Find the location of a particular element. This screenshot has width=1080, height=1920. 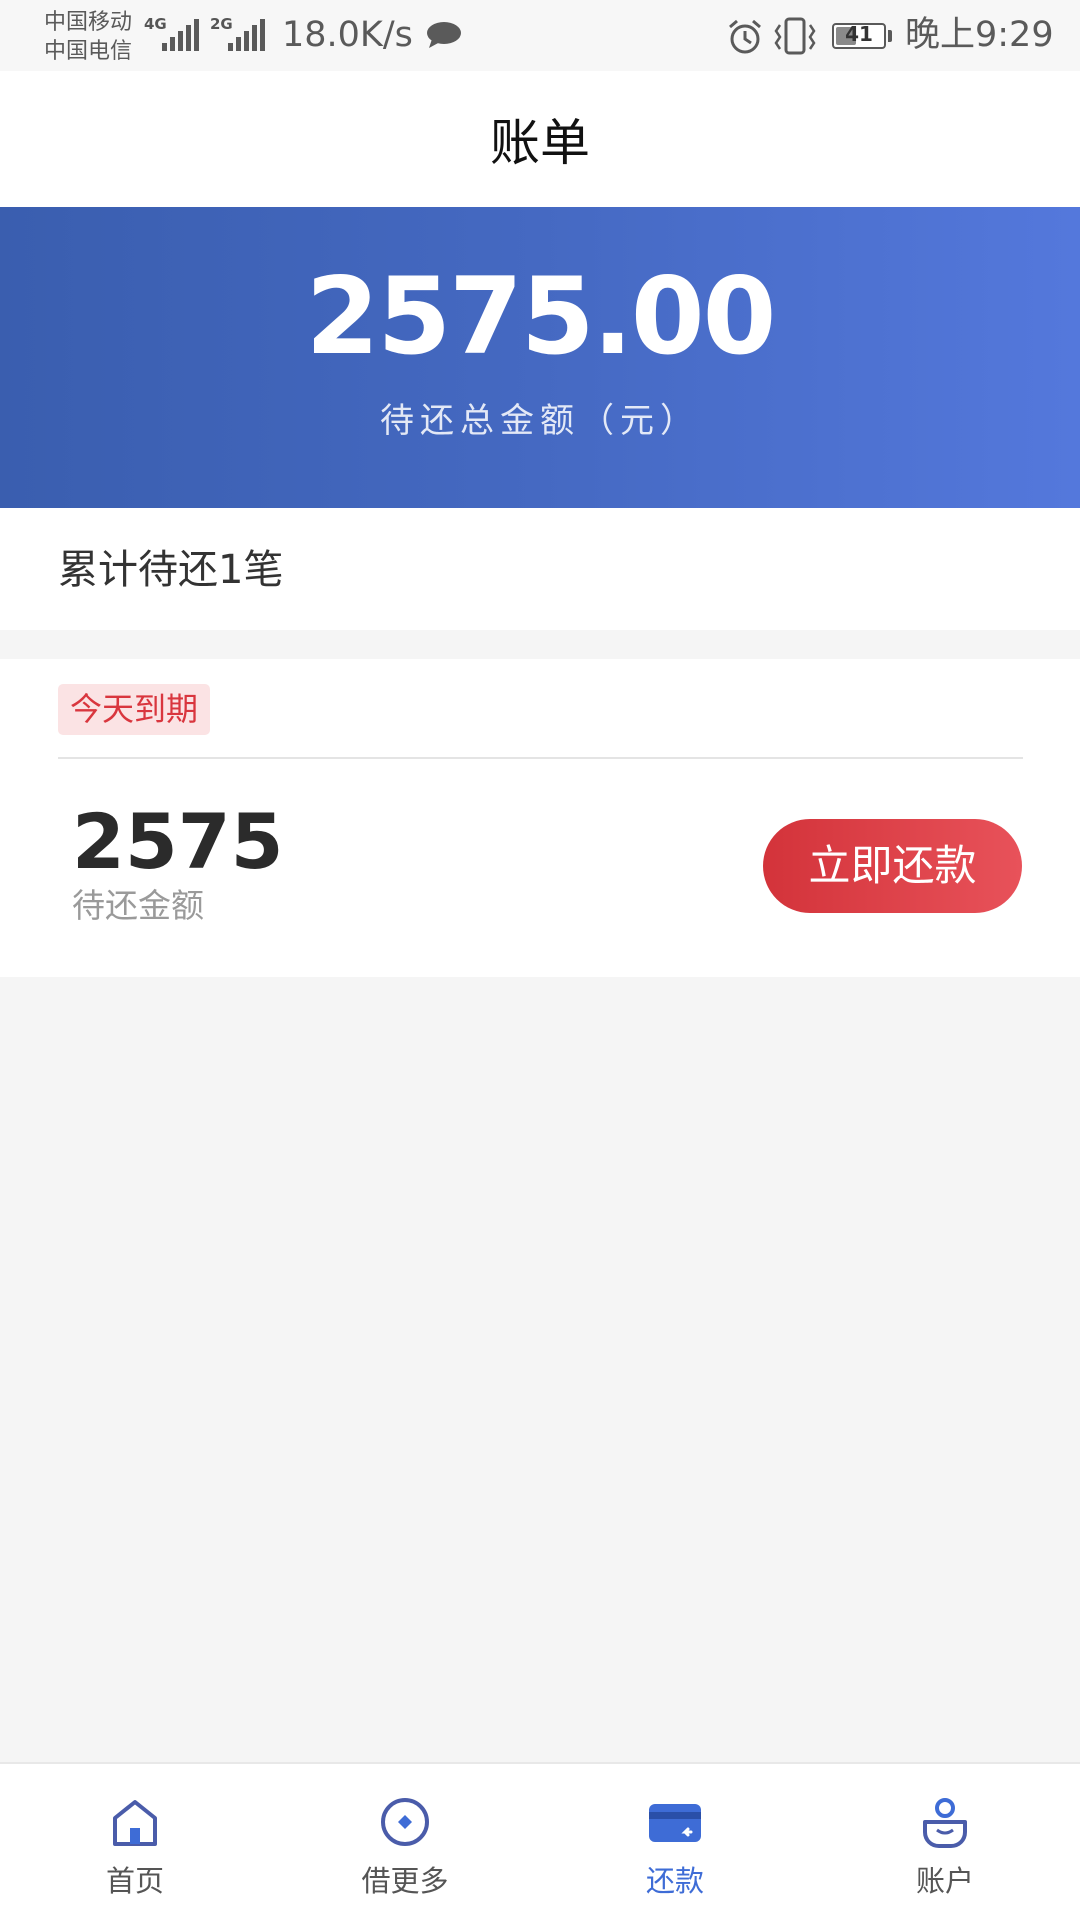

battery-level: 41 is located at coordinates (859, 34).